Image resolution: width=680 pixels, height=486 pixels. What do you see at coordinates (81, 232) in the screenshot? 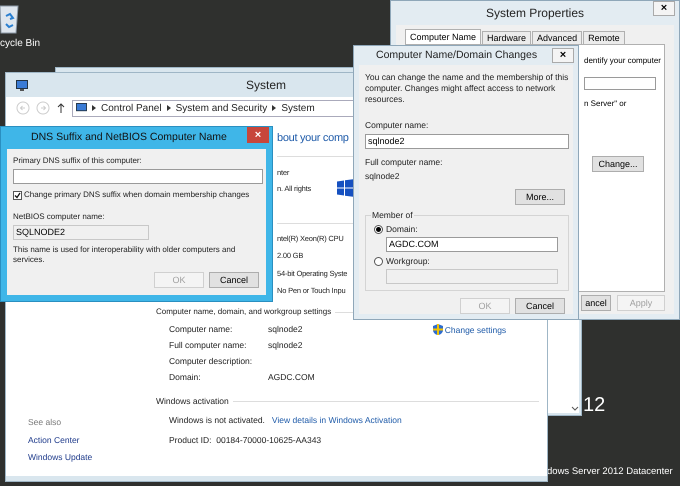
I see `text-field: SQLNODE2` at bounding box center [81, 232].